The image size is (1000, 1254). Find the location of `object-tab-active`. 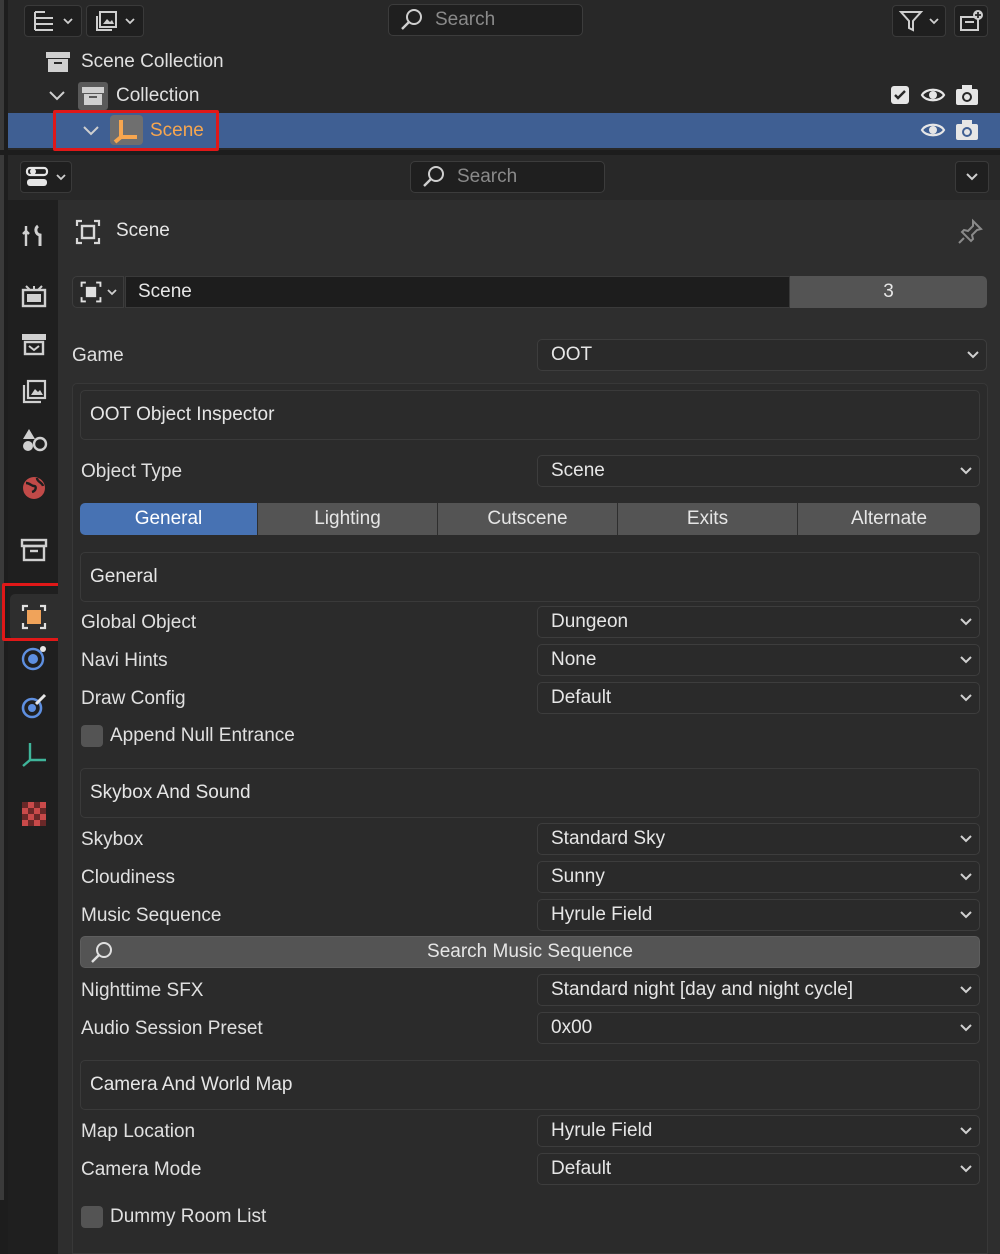

object-tab-active is located at coordinates (34, 617).